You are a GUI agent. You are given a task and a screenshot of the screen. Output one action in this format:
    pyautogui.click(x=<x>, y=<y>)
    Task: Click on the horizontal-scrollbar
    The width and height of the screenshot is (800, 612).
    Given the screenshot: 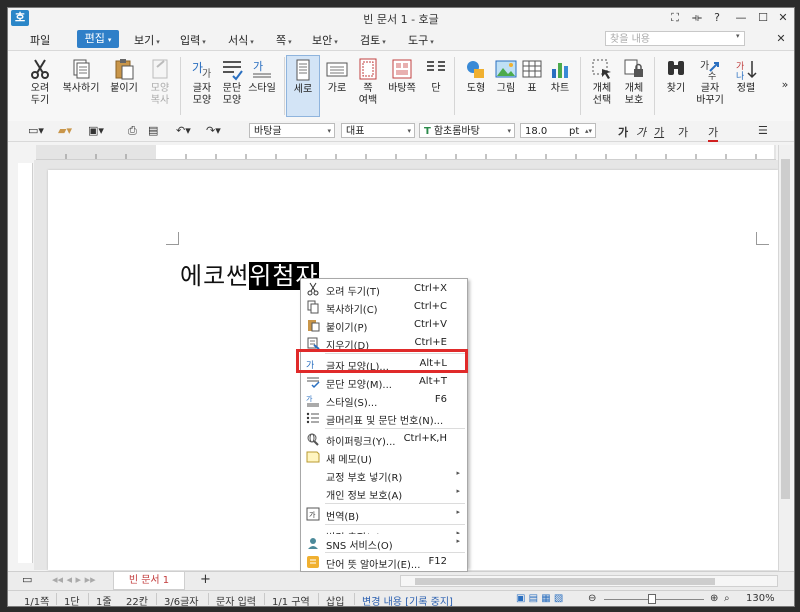 What is the action you would take?
    pyautogui.click(x=589, y=581)
    